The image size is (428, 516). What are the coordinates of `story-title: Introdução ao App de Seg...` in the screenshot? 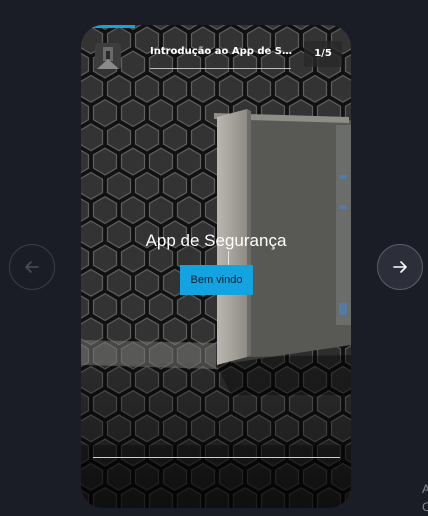 It's located at (221, 51).